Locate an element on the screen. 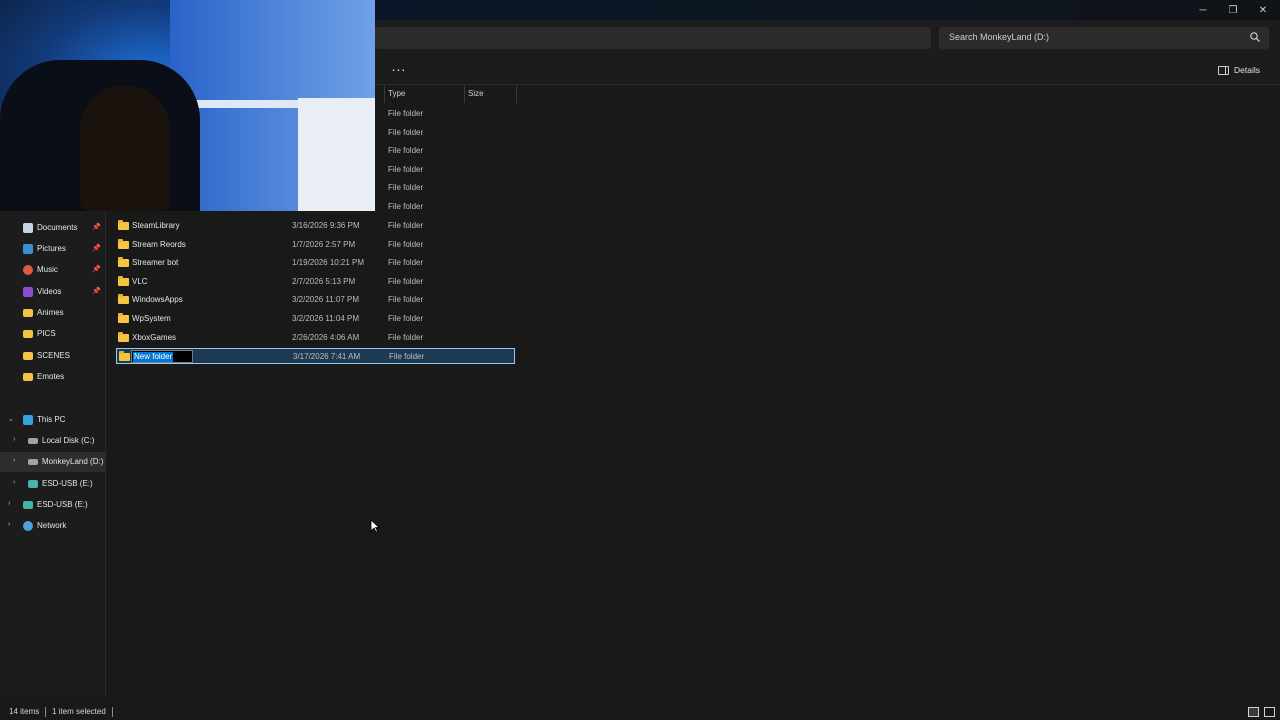  sidebar-item-emotes: Emotes is located at coordinates (52, 377).